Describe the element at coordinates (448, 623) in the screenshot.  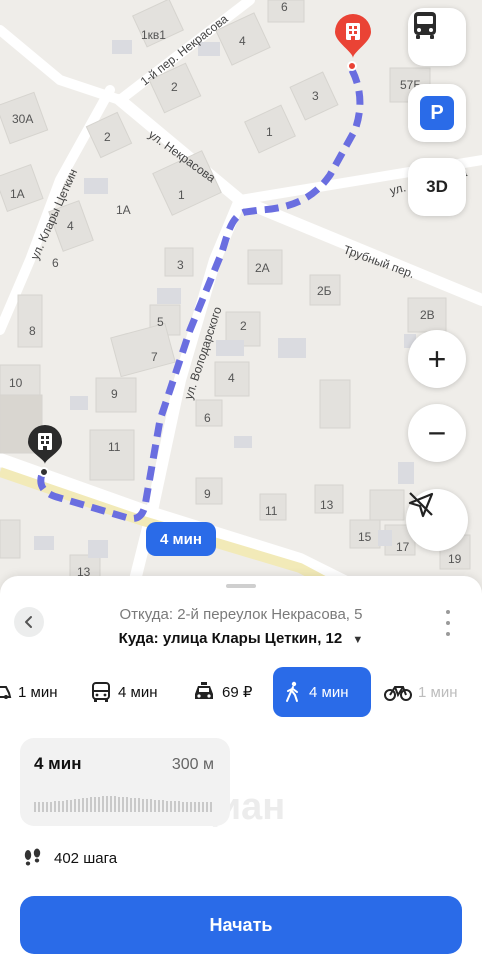
I see `more-menu-button` at that location.